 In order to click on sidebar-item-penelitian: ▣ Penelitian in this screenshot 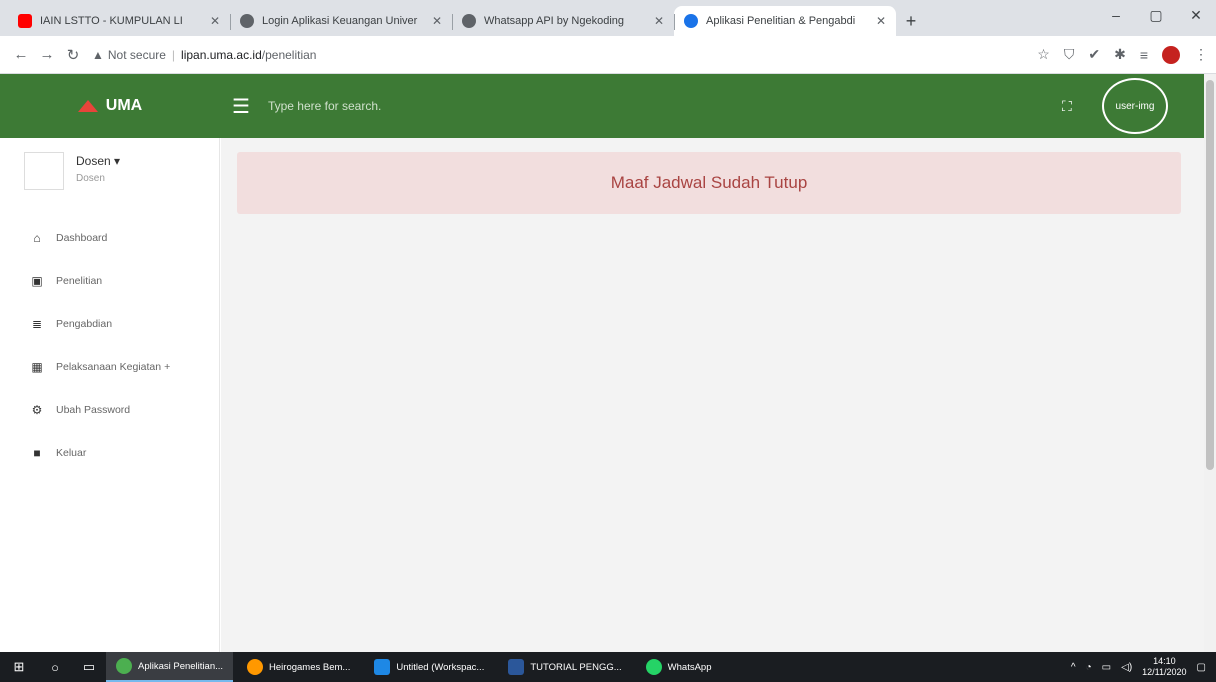, I will do `click(109, 280)`.